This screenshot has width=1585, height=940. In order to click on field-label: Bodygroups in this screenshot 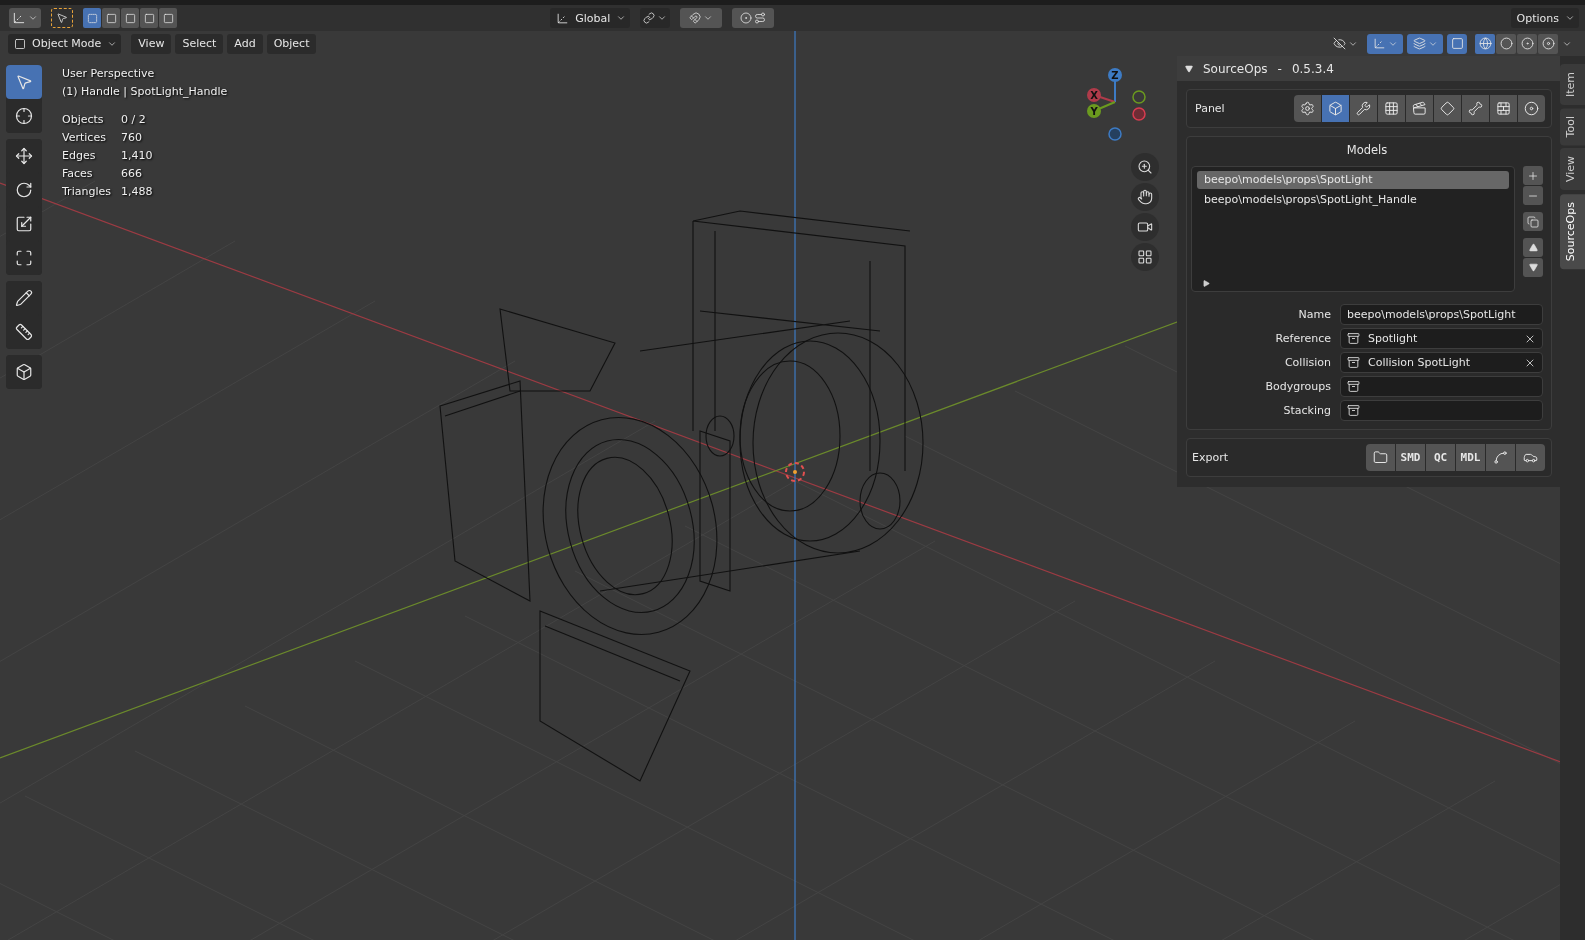, I will do `click(1297, 386)`.